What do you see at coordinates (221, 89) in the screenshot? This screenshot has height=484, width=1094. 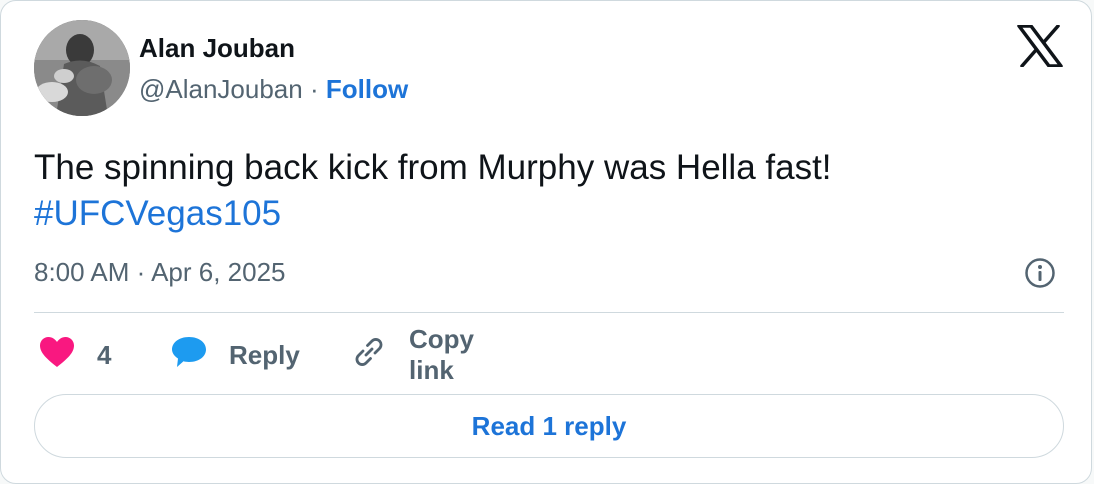 I see `author-handle: @AlanJouban` at bounding box center [221, 89].